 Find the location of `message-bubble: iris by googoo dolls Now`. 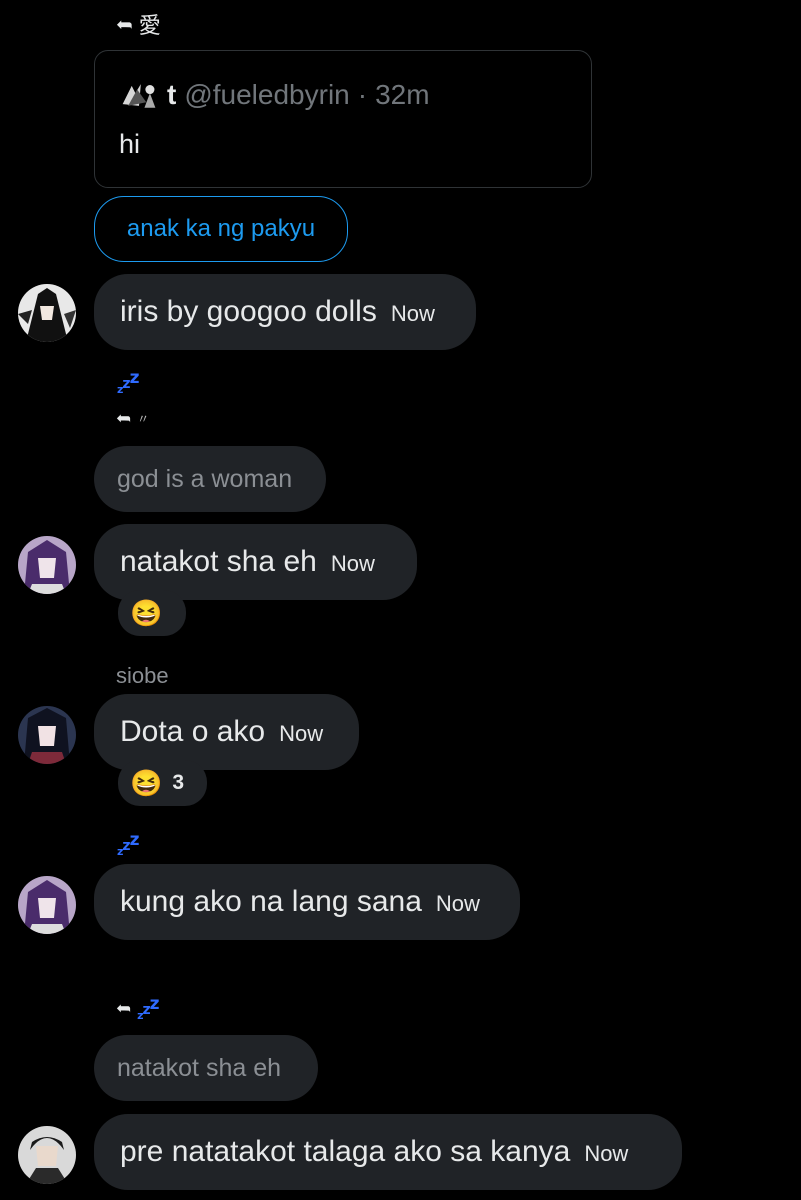

message-bubble: iris by googoo dolls Now is located at coordinates (285, 312).